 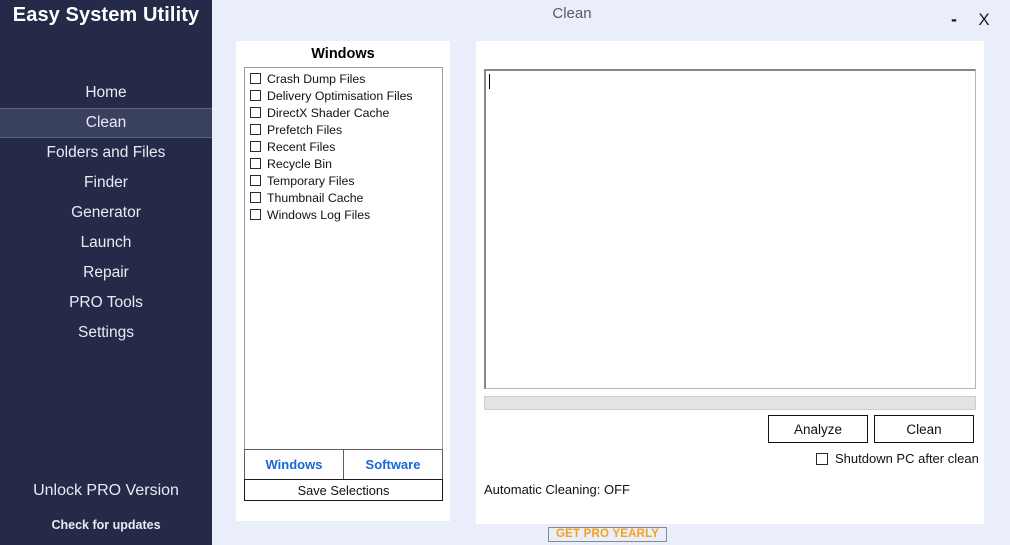 I want to click on list-item-label: Thumbnail Cache, so click(x=315, y=197).